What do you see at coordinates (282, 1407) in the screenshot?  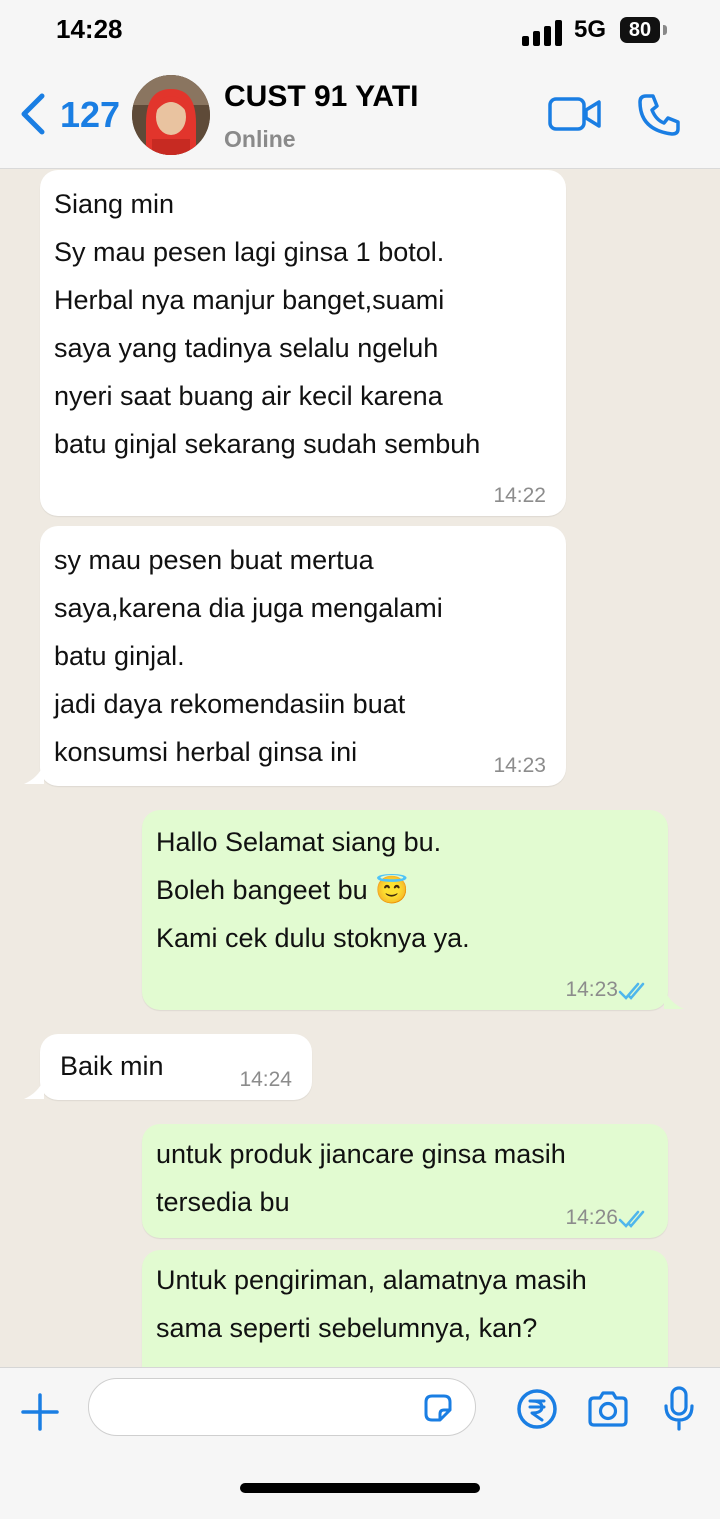 I see `message-input` at bounding box center [282, 1407].